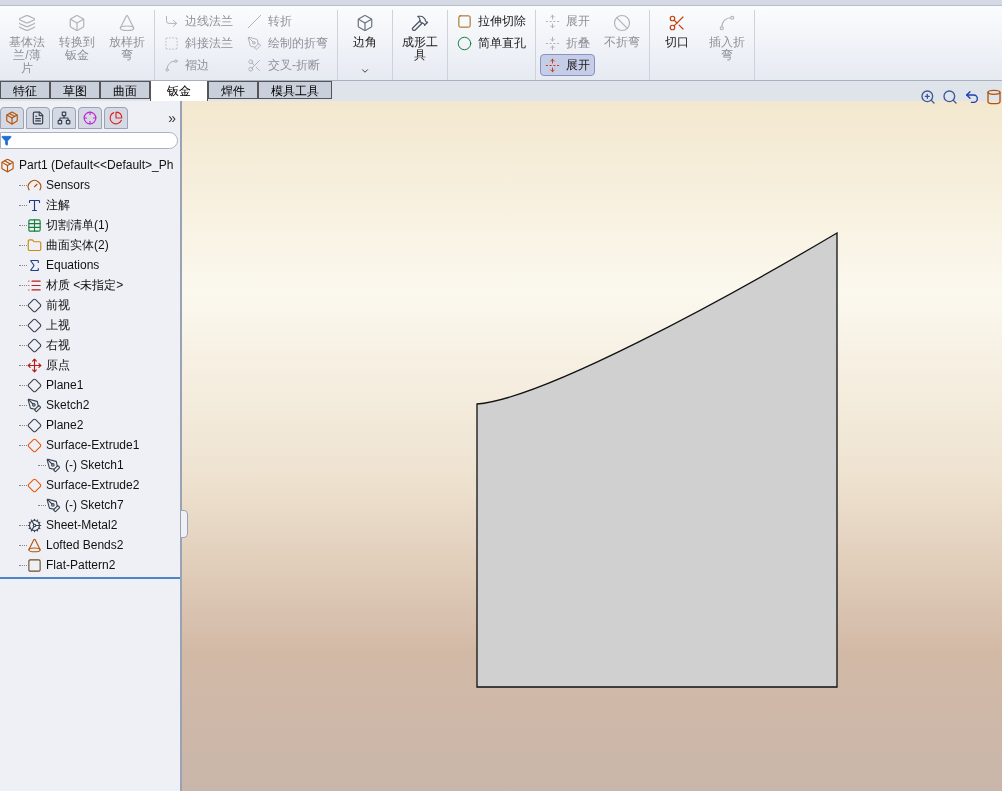  Describe the element at coordinates (77, 23) in the screenshot. I see `cube-icon` at that location.